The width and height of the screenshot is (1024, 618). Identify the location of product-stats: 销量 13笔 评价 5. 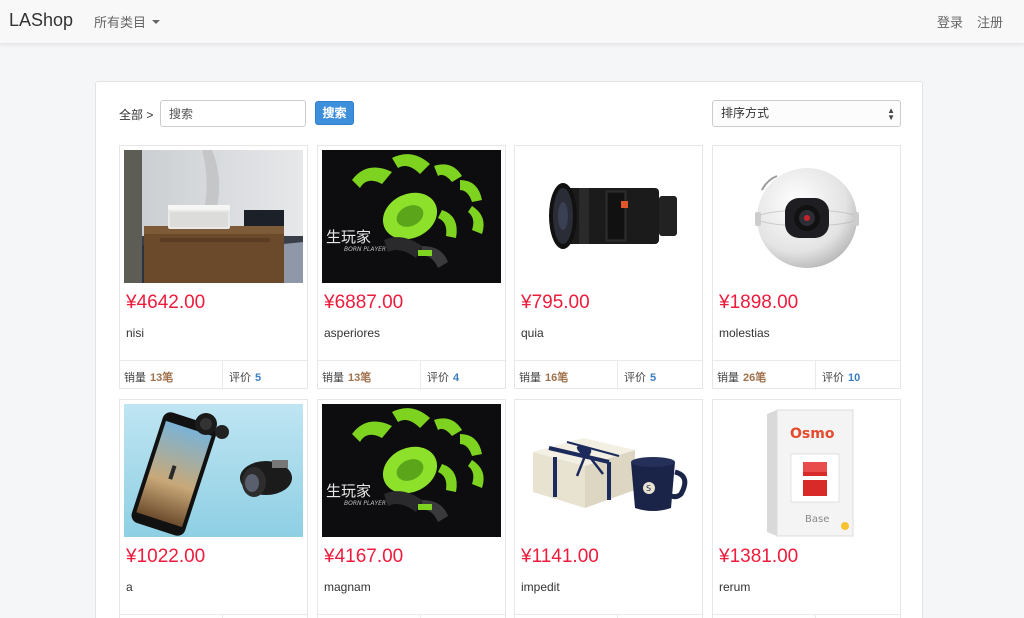
(213, 375).